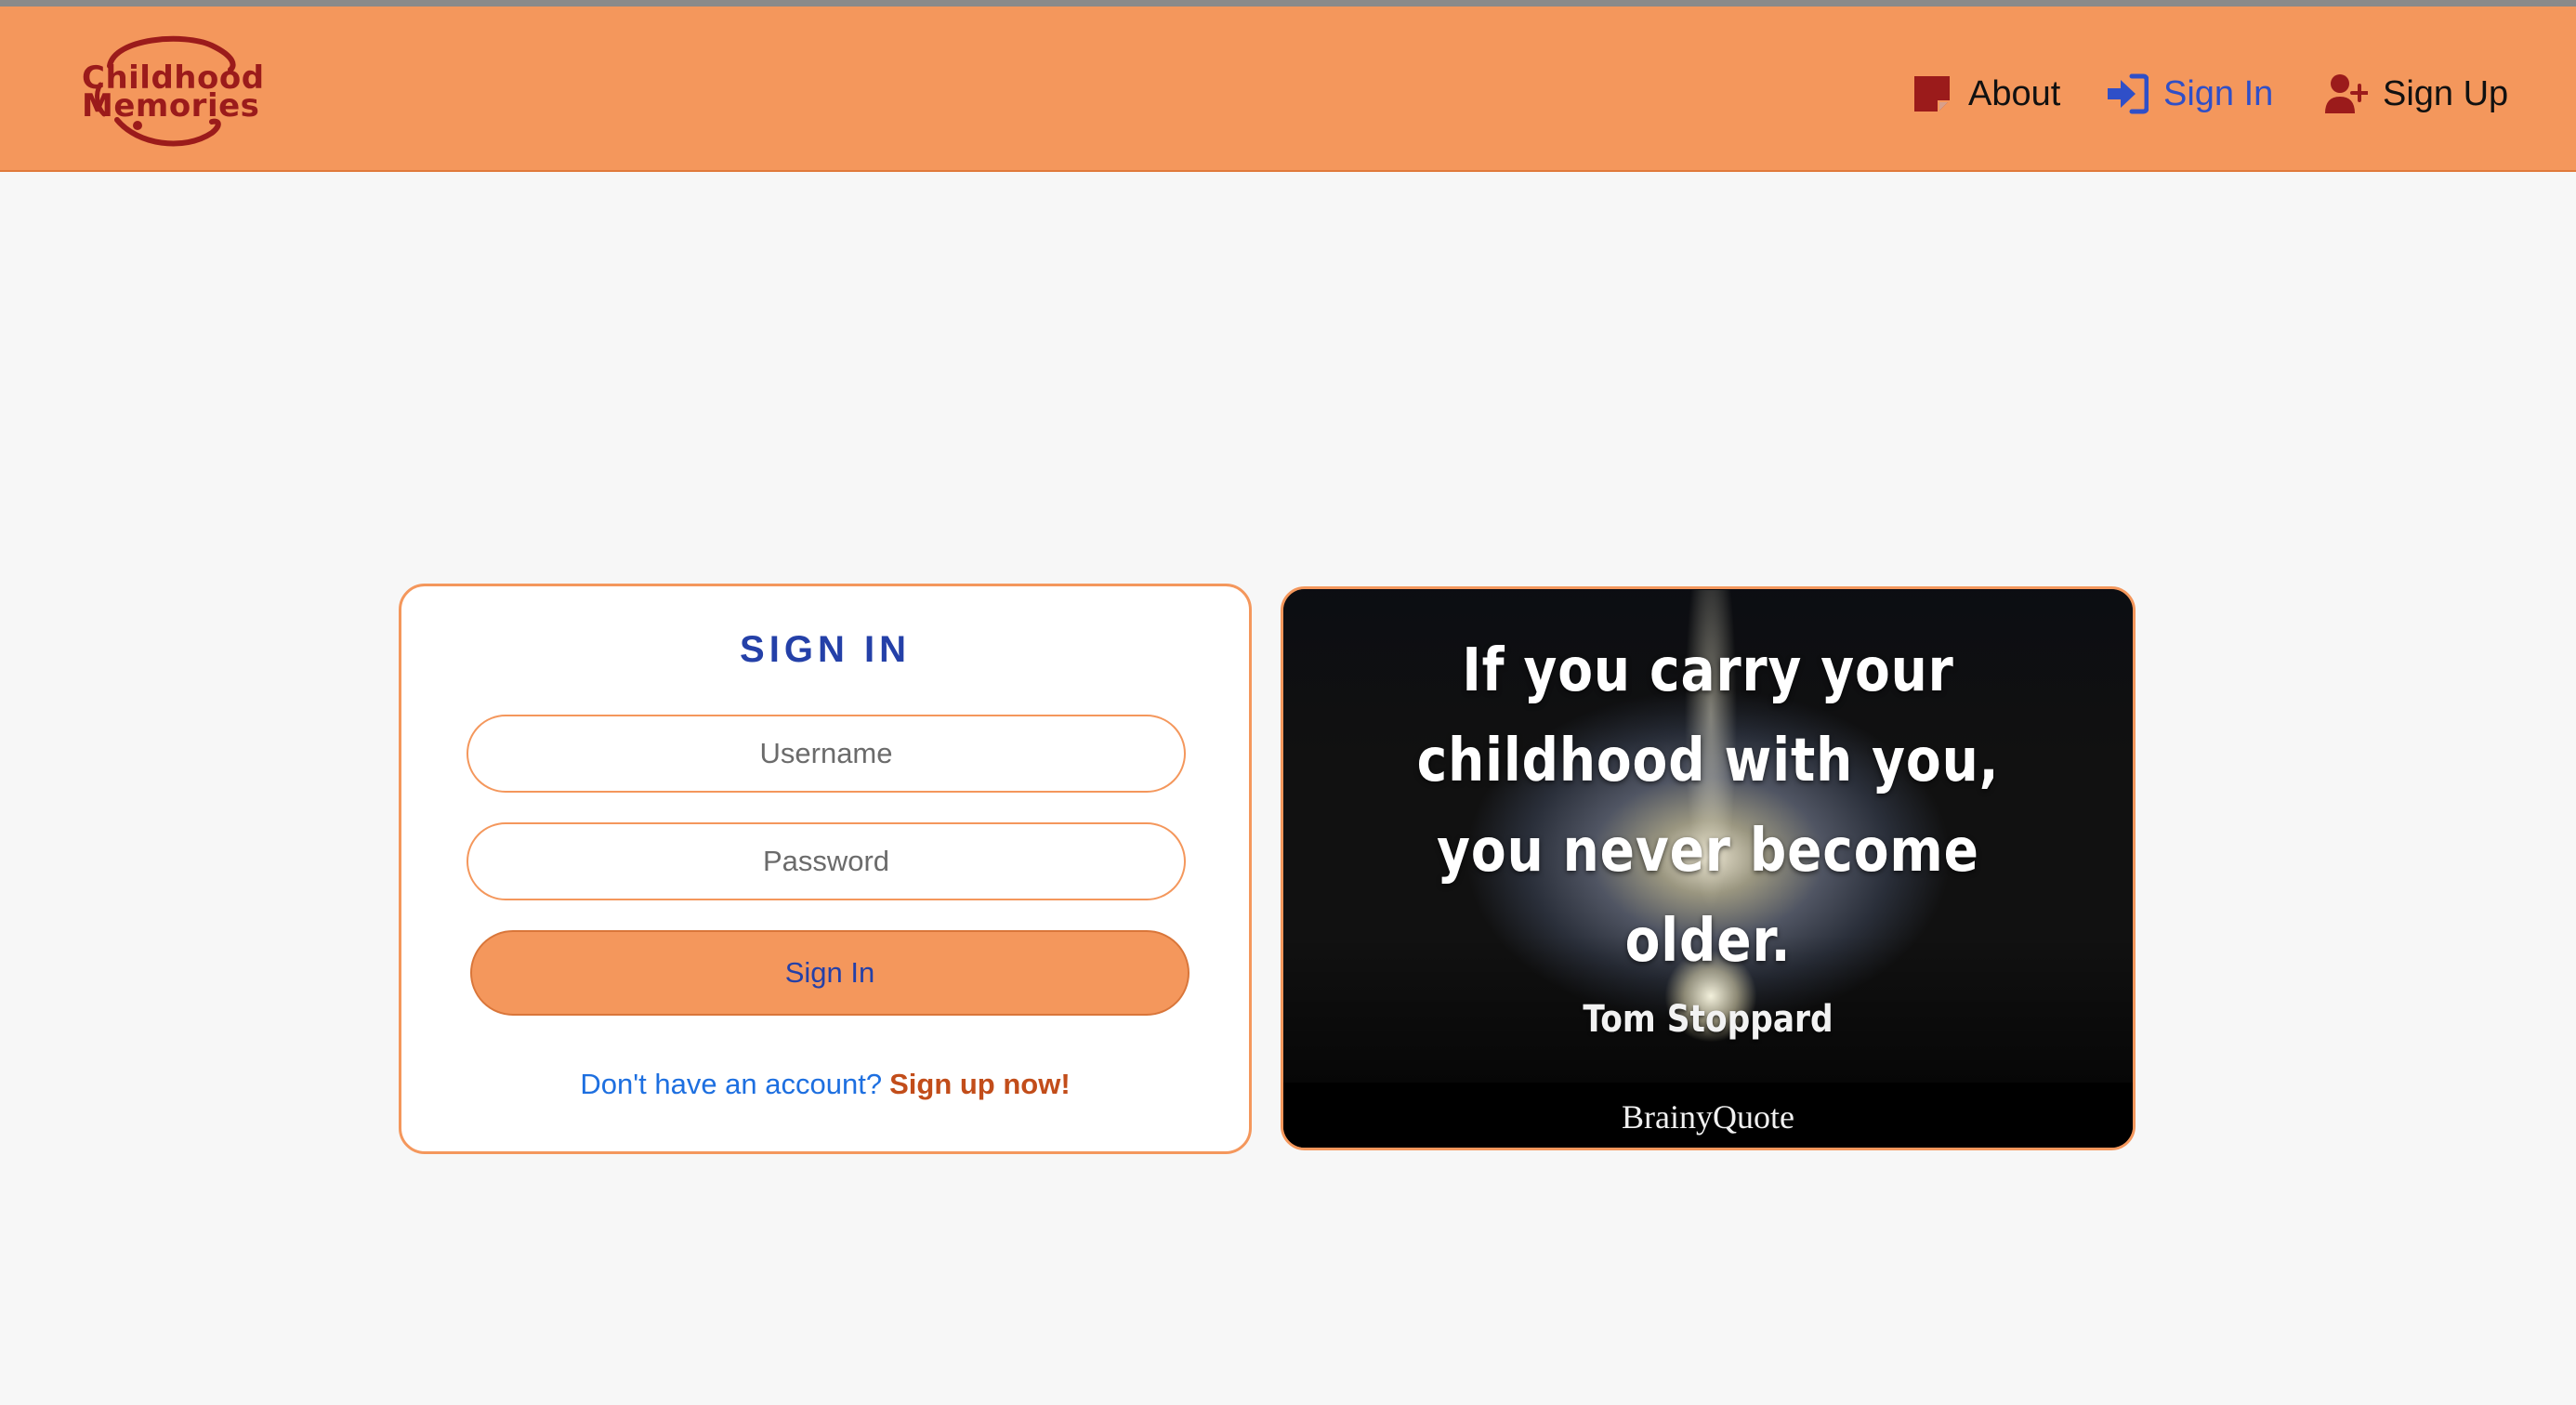  What do you see at coordinates (826, 861) in the screenshot?
I see `password-input` at bounding box center [826, 861].